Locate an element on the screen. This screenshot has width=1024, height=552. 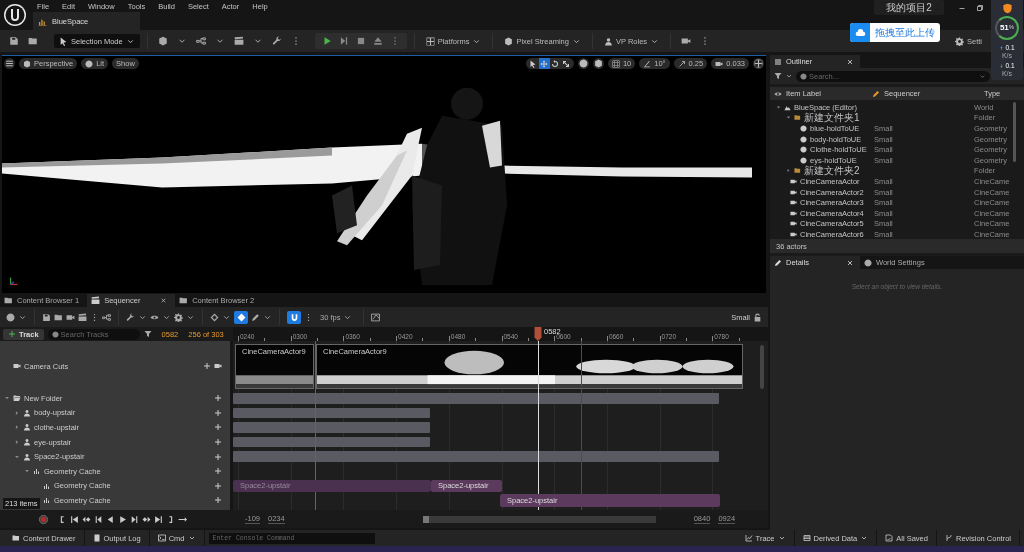
download-arrow-icon is located at coordinates (1002, 66).